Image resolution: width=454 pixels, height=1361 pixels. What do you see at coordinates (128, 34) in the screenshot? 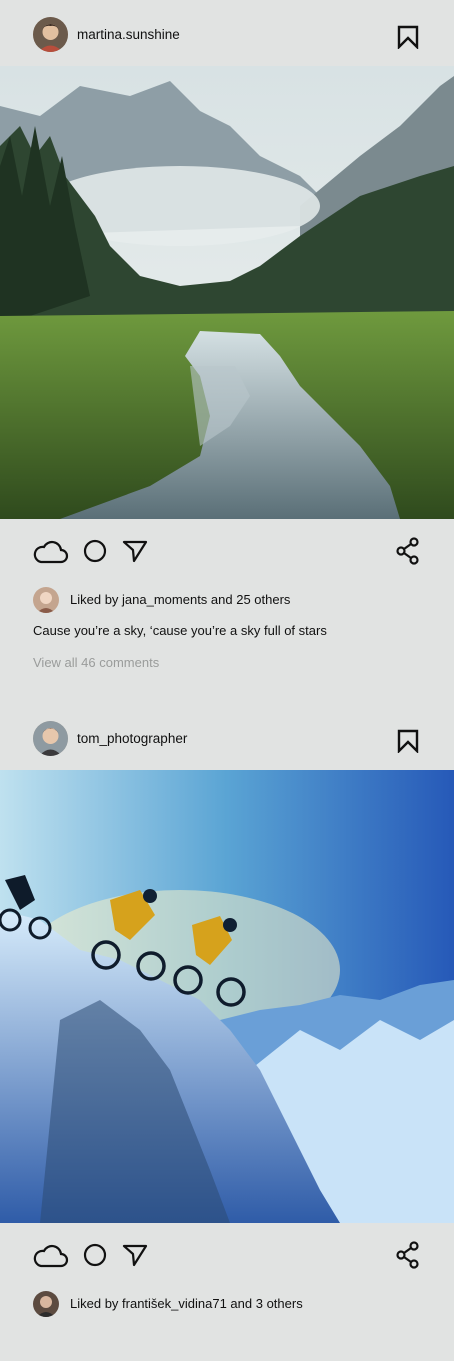
I see `username: martina.sunshine` at bounding box center [128, 34].